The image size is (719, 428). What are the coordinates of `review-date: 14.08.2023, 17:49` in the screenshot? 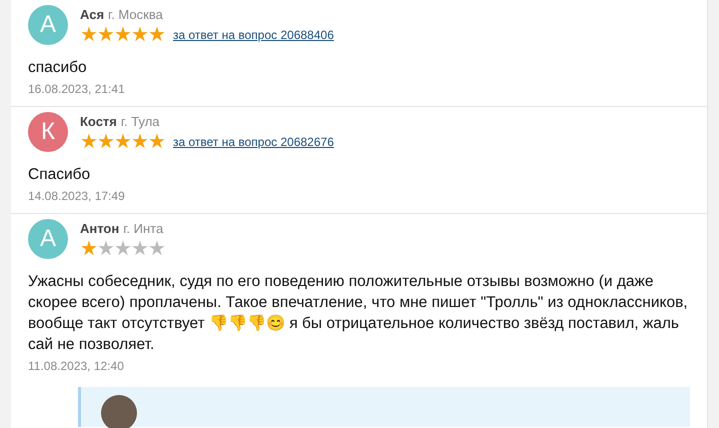 It's located at (77, 196).